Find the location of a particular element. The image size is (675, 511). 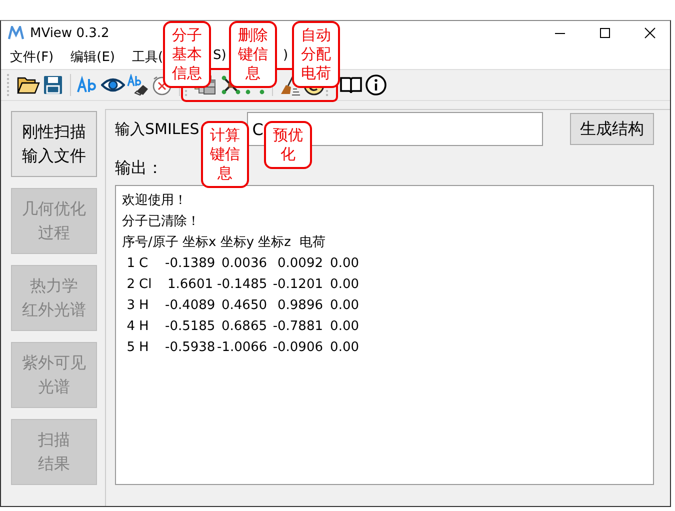

output-label: 输出： is located at coordinates (139, 168).